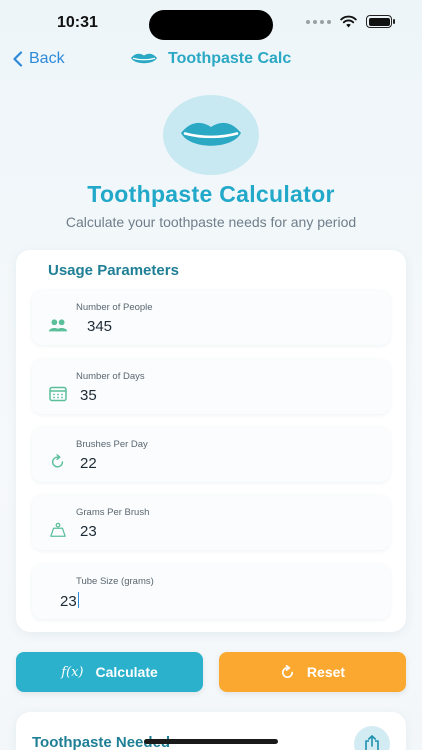 This screenshot has height=750, width=422. Describe the element at coordinates (72, 672) in the screenshot. I see `function-icon: f(x)` at that location.